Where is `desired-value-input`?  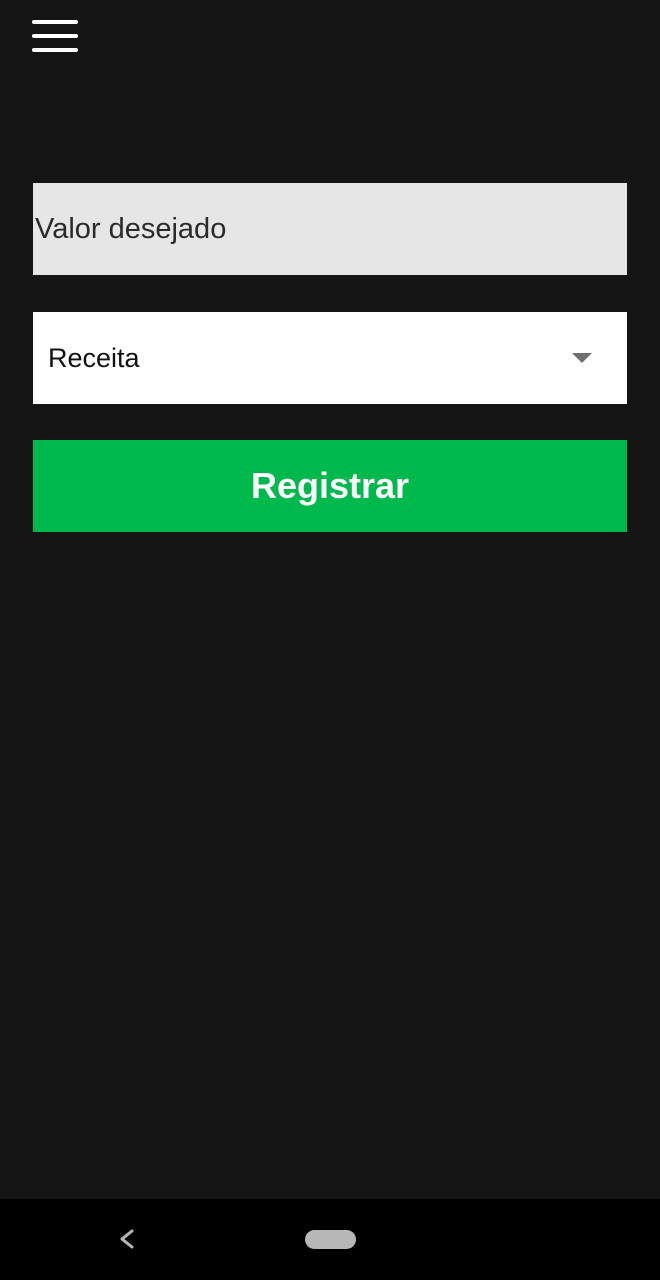 desired-value-input is located at coordinates (330, 229).